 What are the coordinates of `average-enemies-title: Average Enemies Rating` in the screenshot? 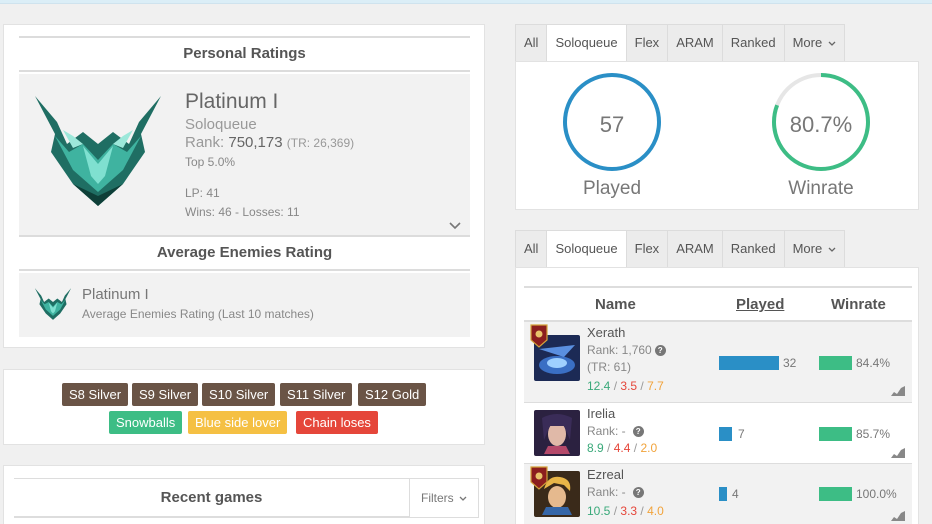 It's located at (244, 253).